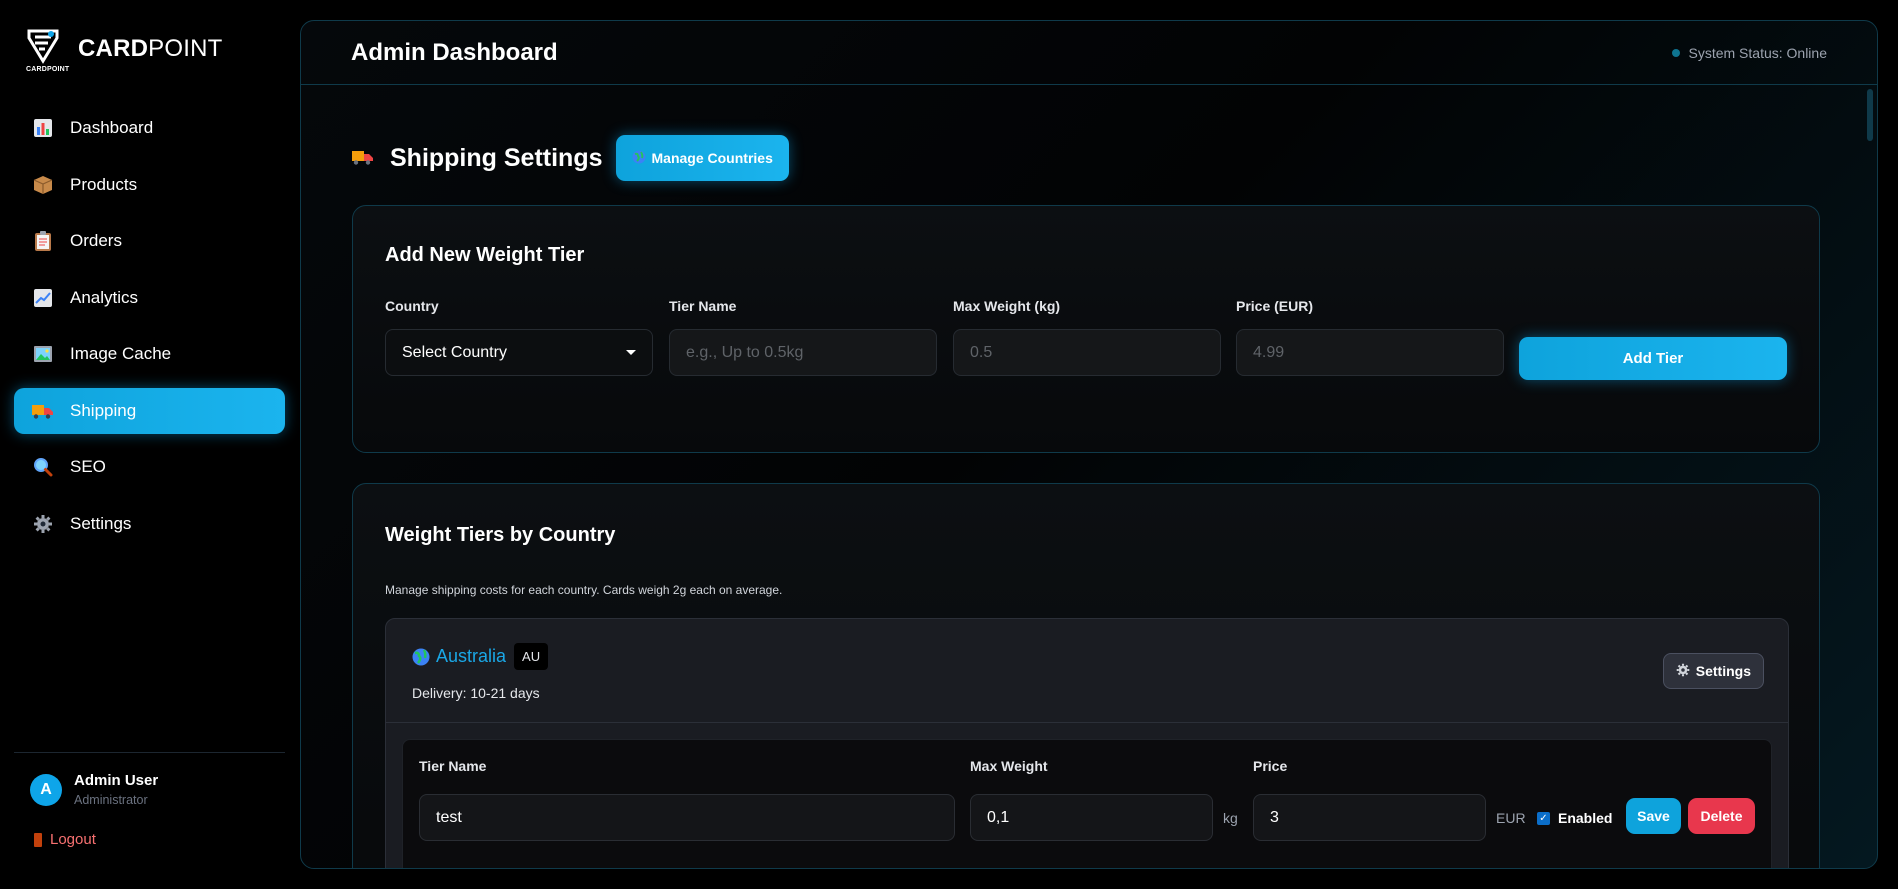 The image size is (1898, 889). What do you see at coordinates (121, 353) in the screenshot?
I see `sidebar-item-label: Image Cache` at bounding box center [121, 353].